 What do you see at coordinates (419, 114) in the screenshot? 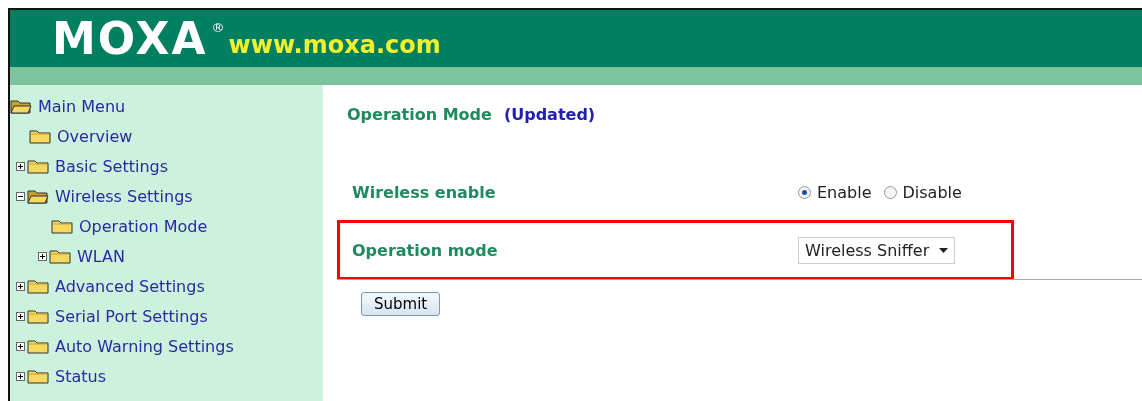
I see `page-title: Operation Mode` at bounding box center [419, 114].